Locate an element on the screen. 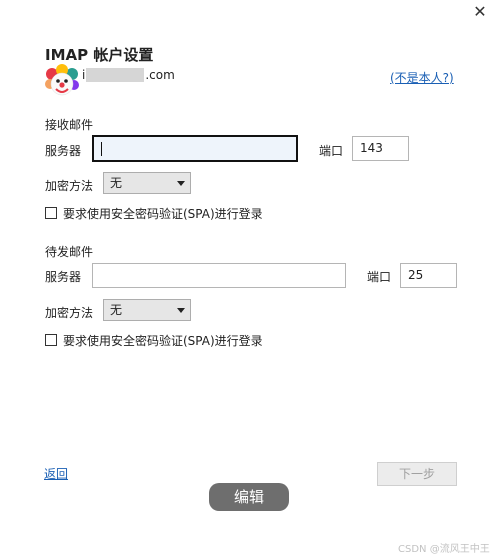 The height and width of the screenshot is (559, 496). outgoing-server-input is located at coordinates (219, 275).